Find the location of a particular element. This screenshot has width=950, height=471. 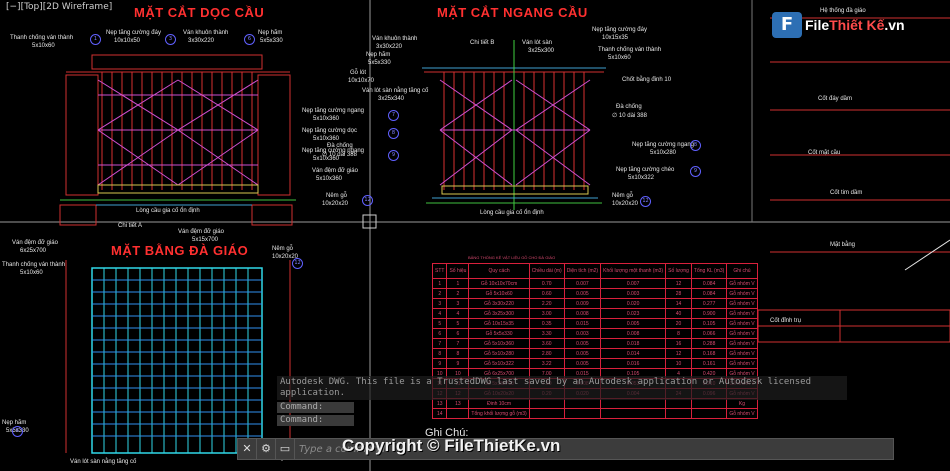

close-icon: ✕ is located at coordinates (247, 449).